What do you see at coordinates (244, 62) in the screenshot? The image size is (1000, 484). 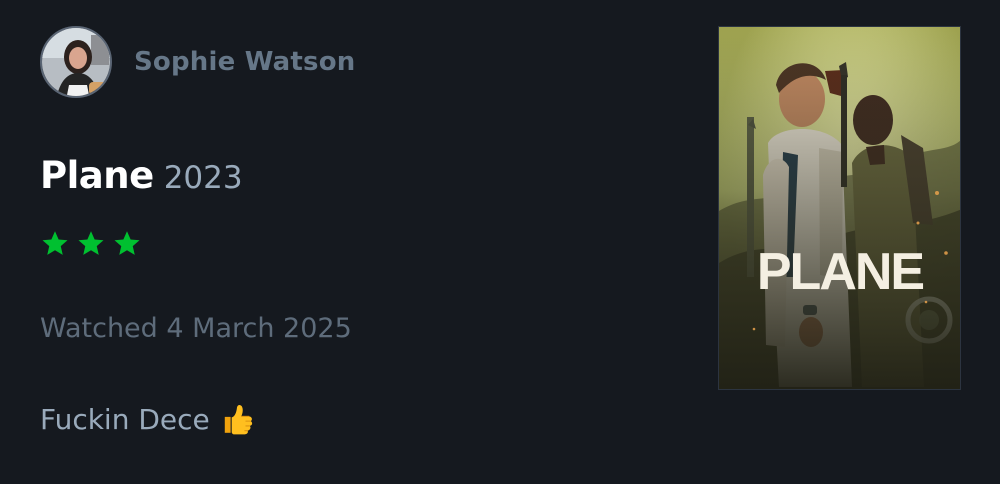 I see `author-name: Sophie Watson` at bounding box center [244, 62].